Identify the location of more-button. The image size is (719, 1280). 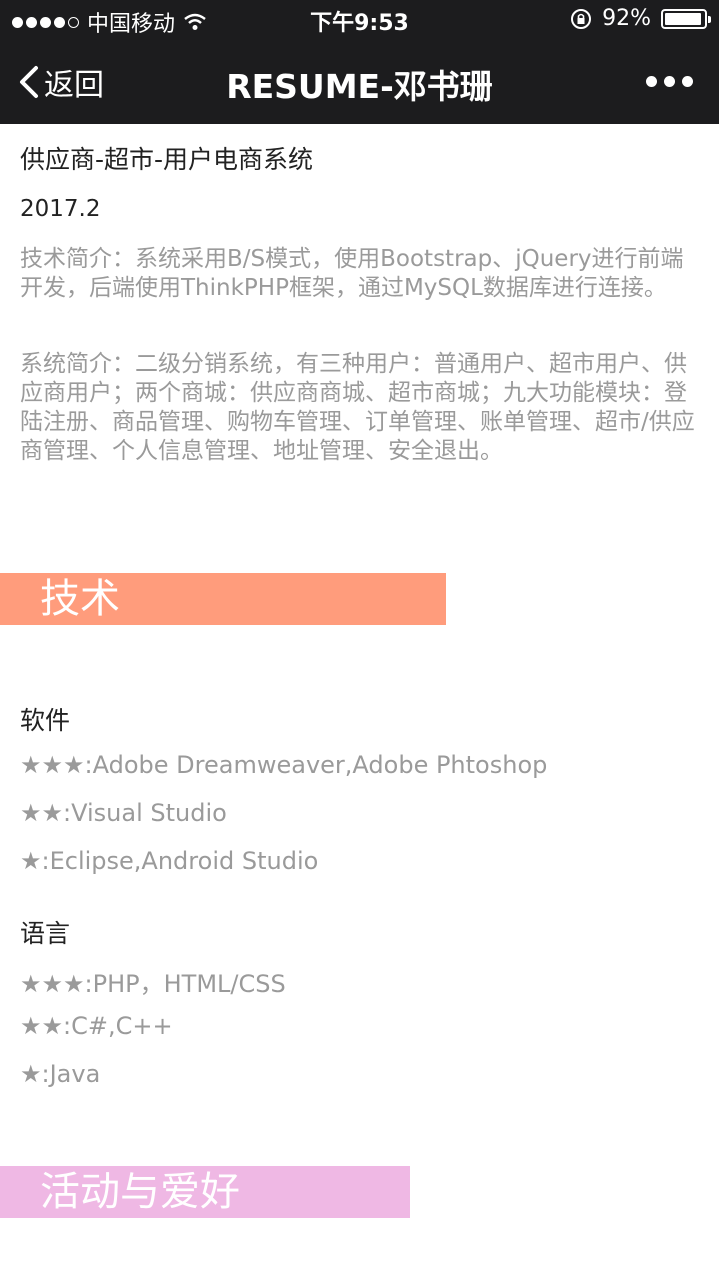
(669, 81).